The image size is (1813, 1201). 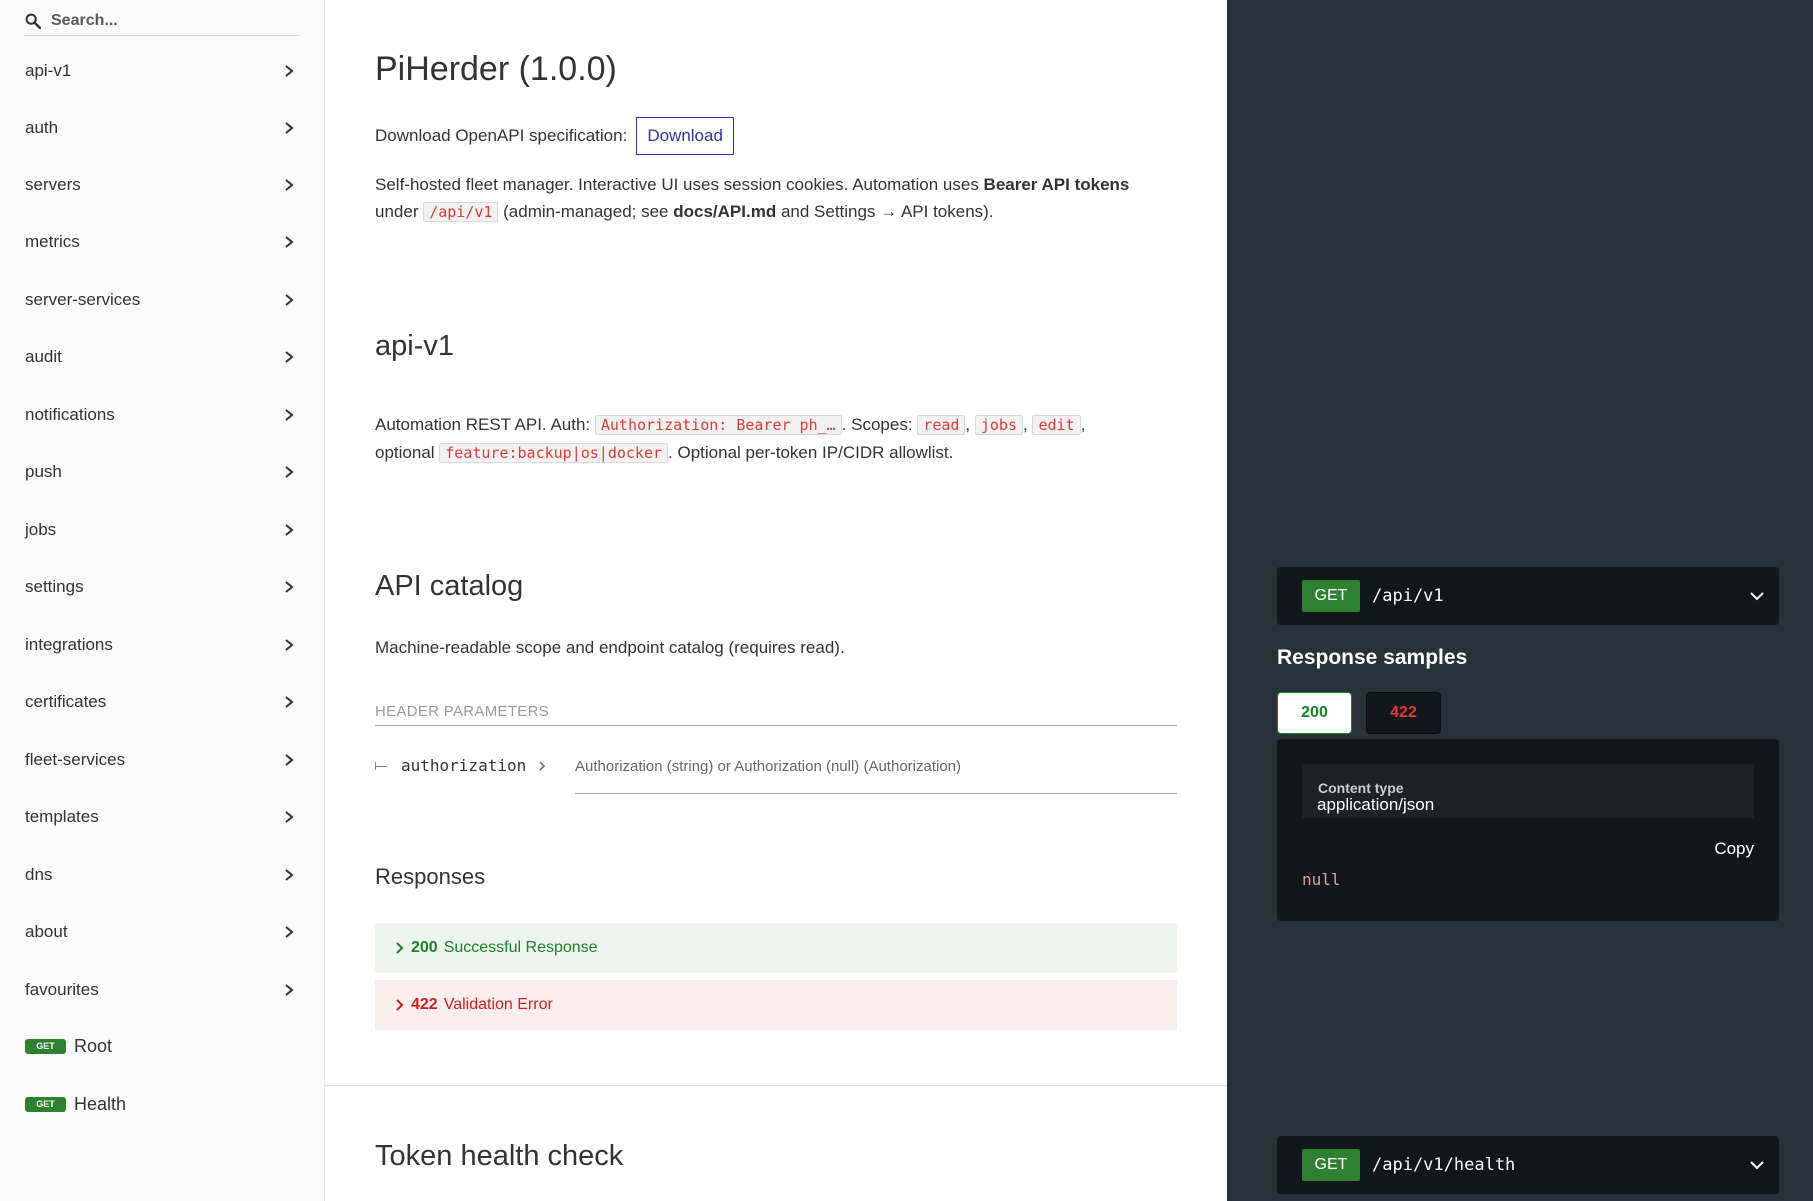 I want to click on operation-title-api-catalog: API catalog, so click(x=449, y=586).